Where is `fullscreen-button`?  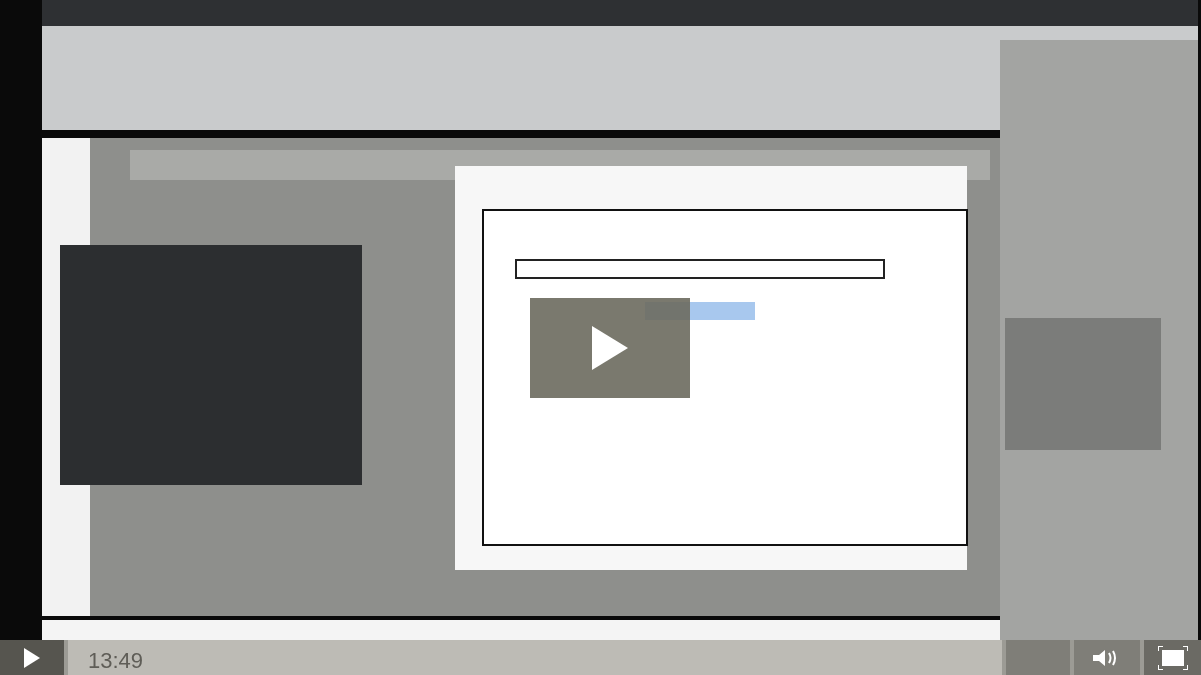
fullscreen-button is located at coordinates (1170, 657).